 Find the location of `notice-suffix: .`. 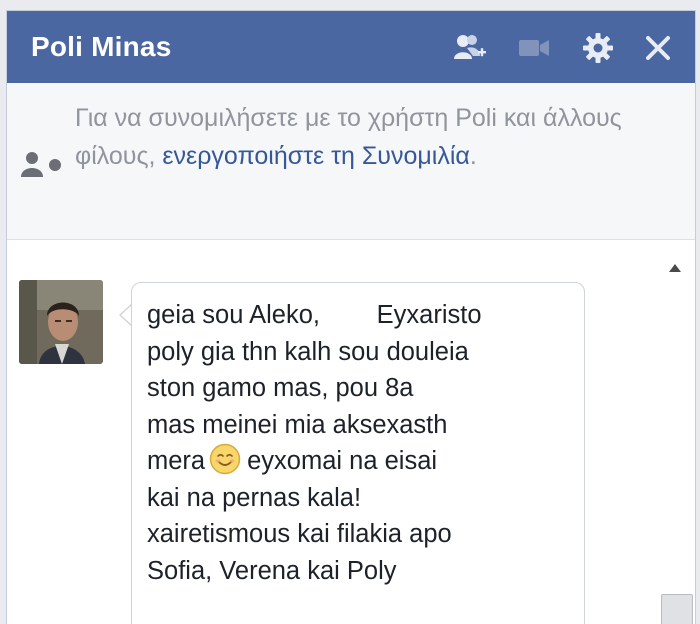

notice-suffix: . is located at coordinates (473, 156).